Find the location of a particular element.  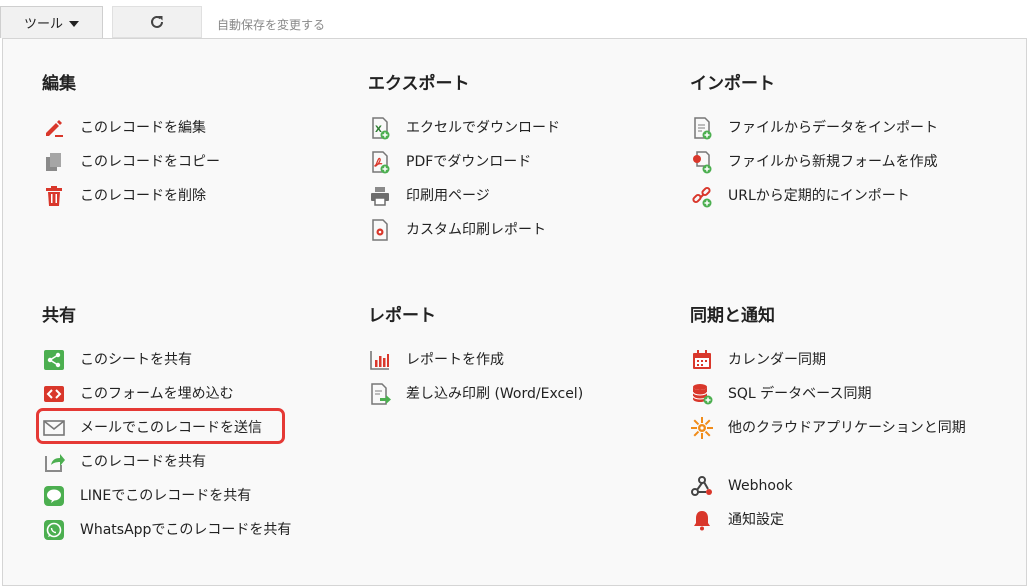

autosave-toggle: 自動保存を変更する is located at coordinates (271, 24).